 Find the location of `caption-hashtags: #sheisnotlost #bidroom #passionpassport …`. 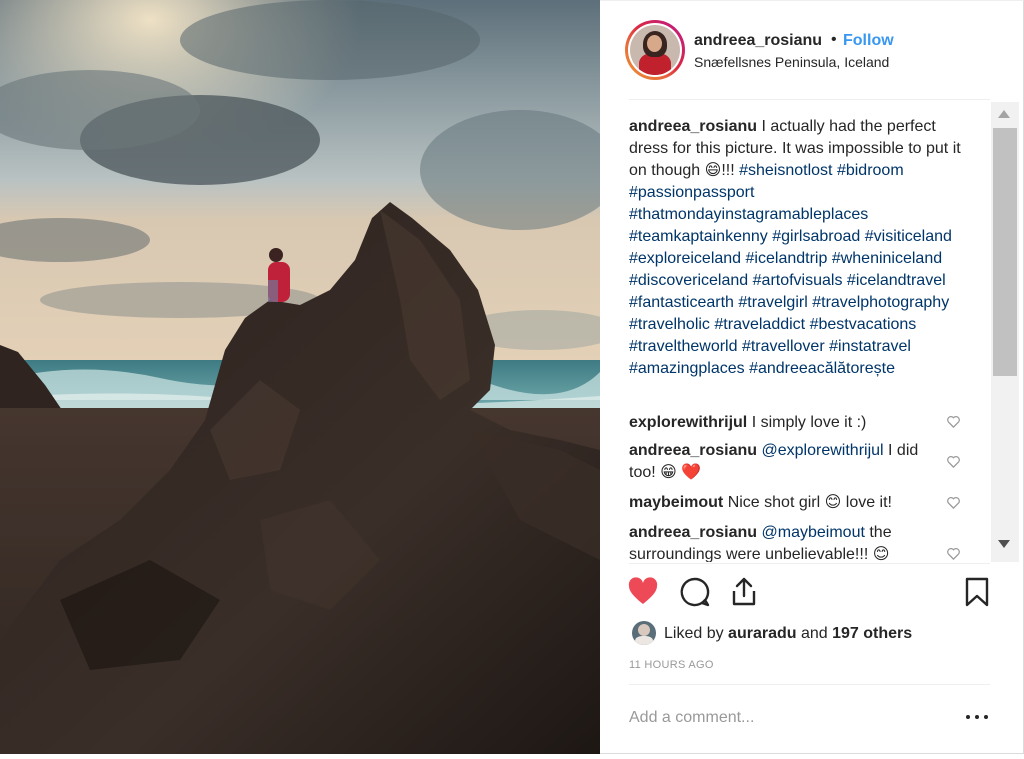

caption-hashtags: #sheisnotlost #bidroom #passionpassport … is located at coordinates (790, 269).